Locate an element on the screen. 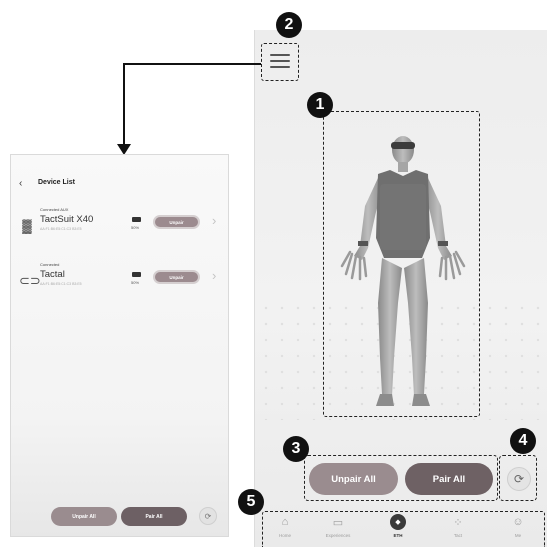 Image resolution: width=547 pixels, height=547 pixels. nav-label: Me is located at coordinates (518, 535).